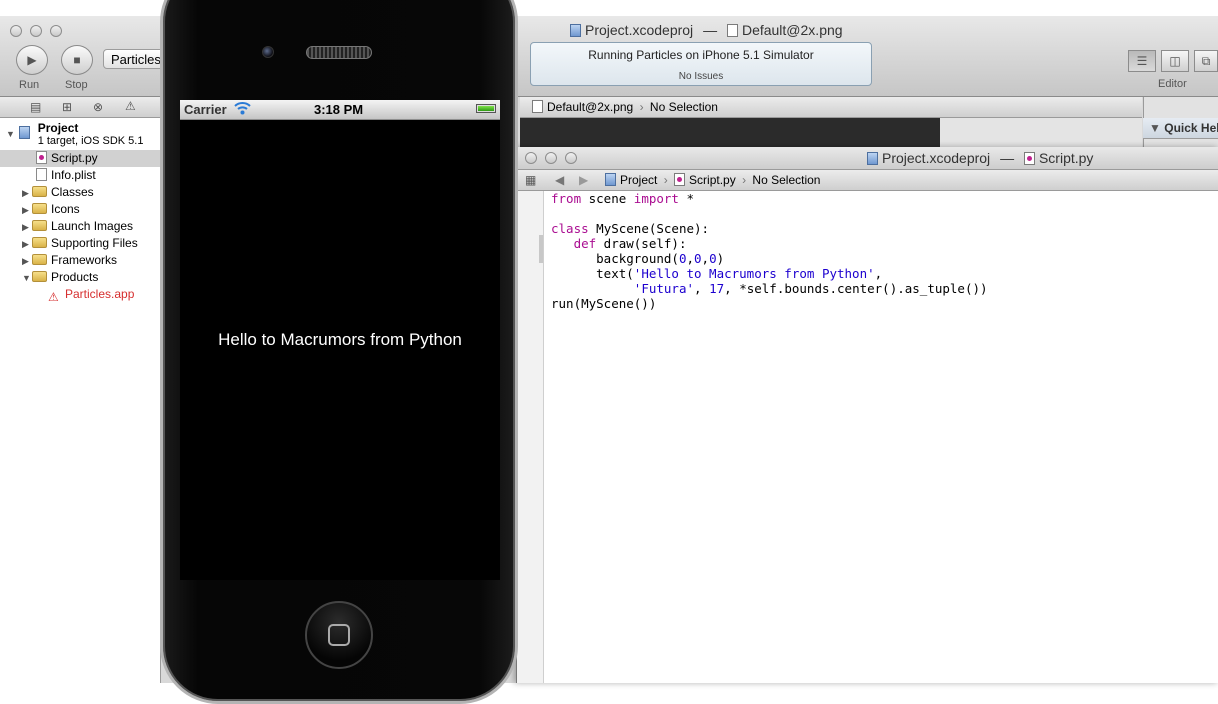  Describe the element at coordinates (730, 134) in the screenshot. I see `image-preview` at that location.